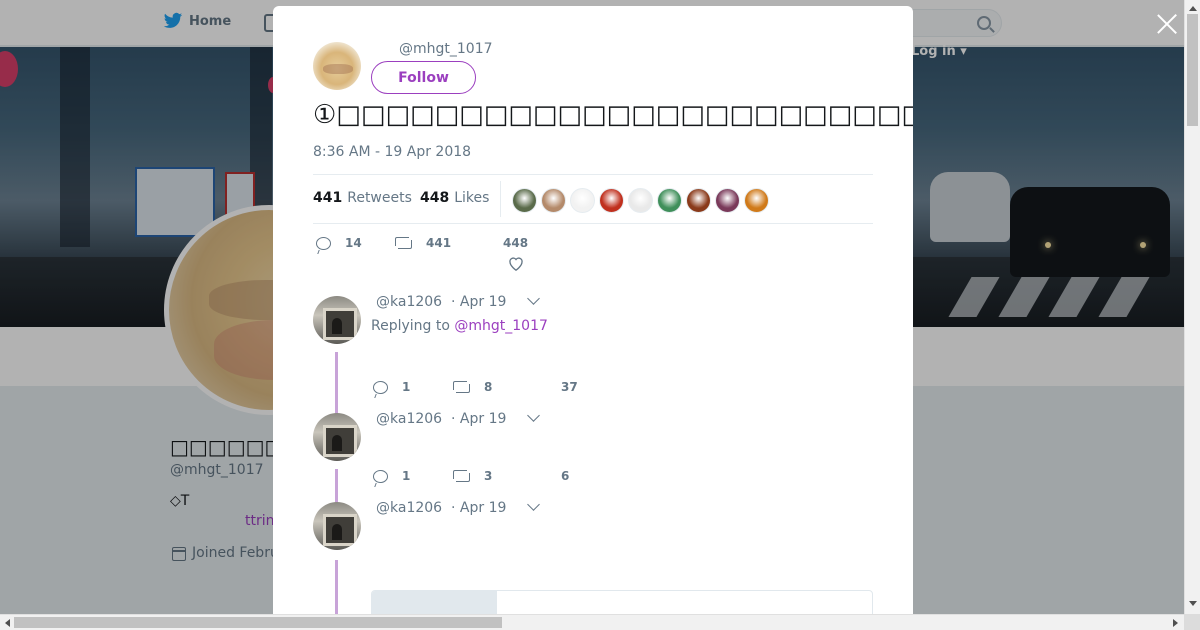 The height and width of the screenshot is (630, 1200). I want to click on close-icon, so click(1167, 24).